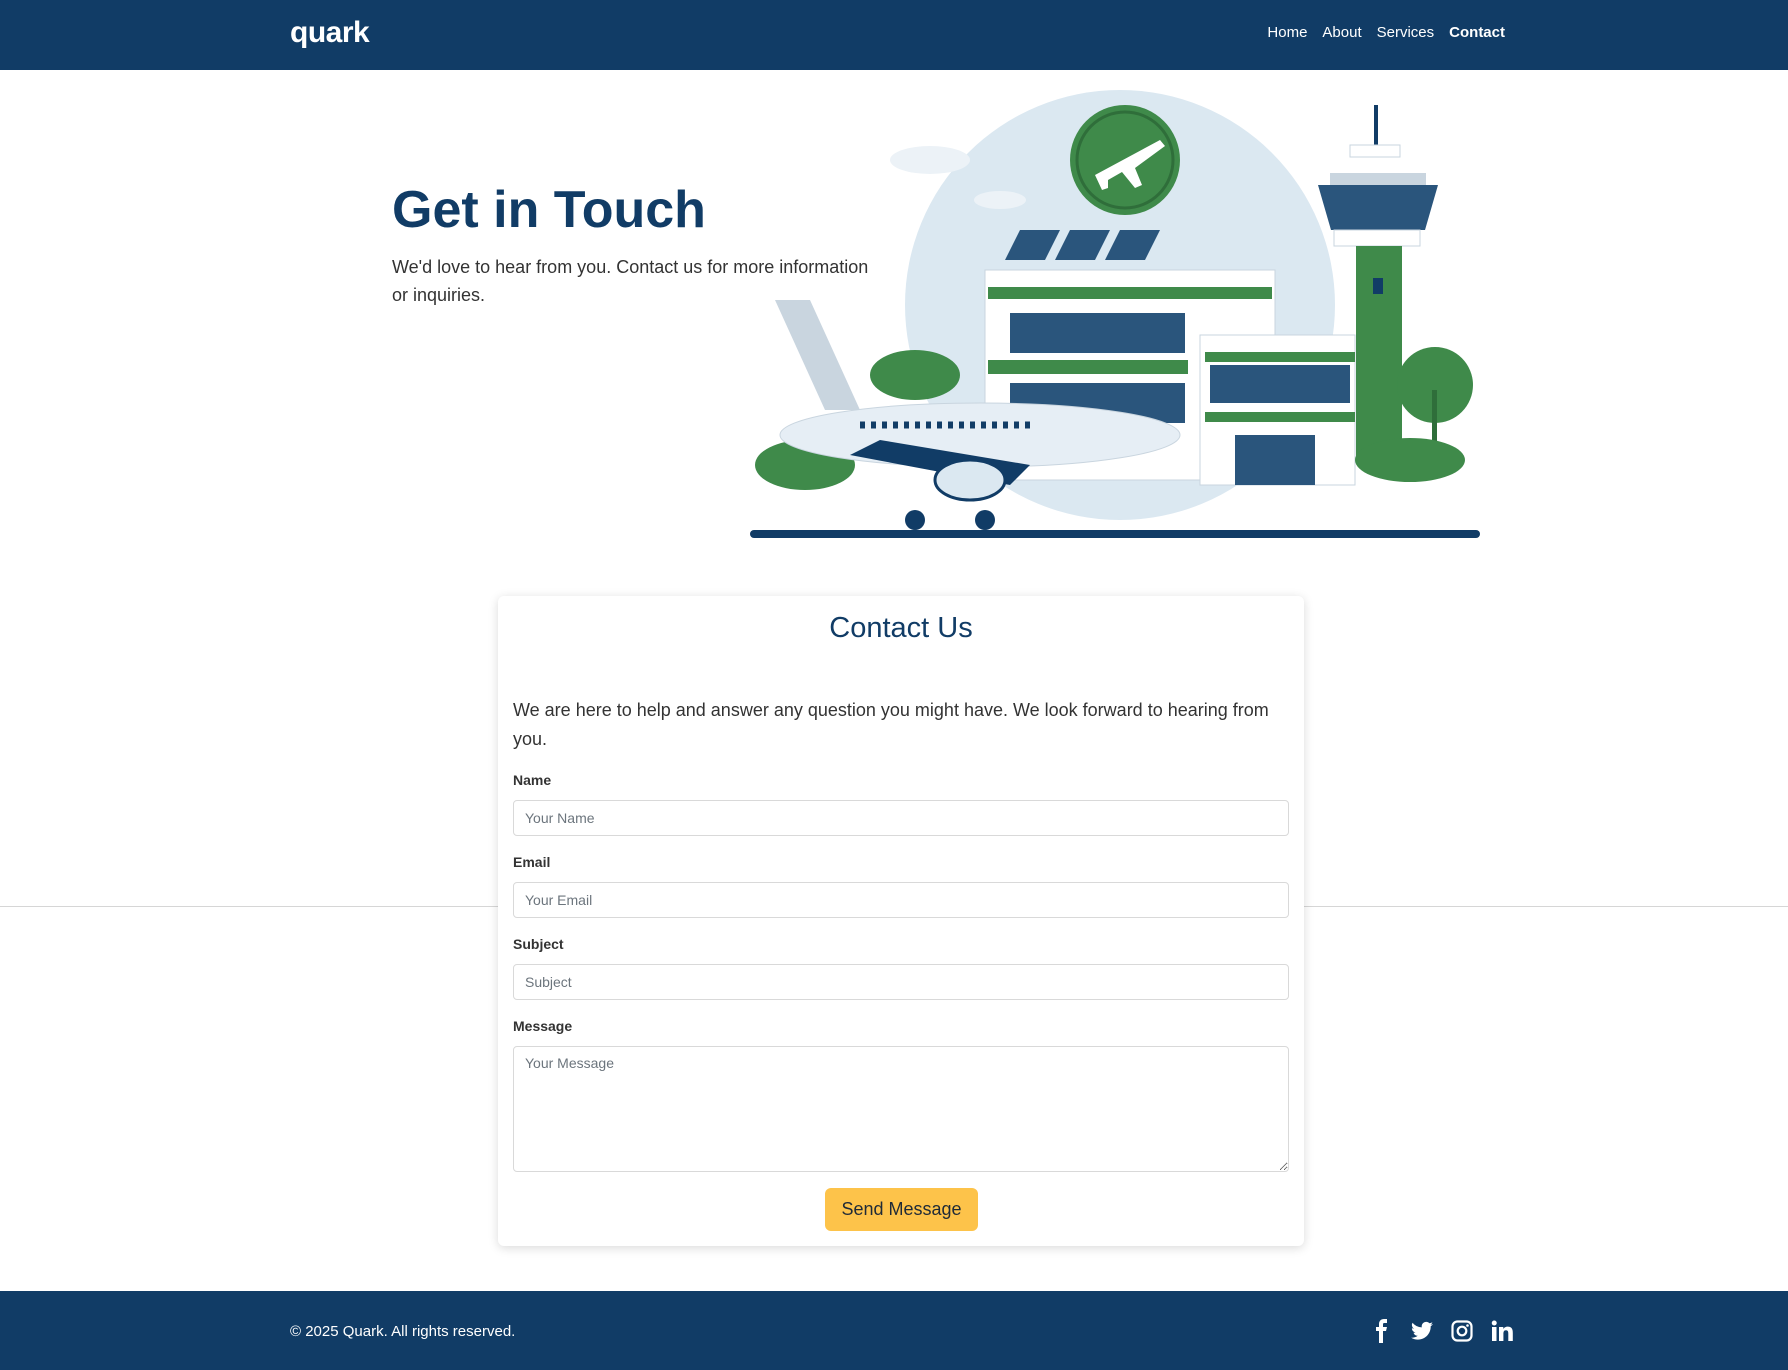 This screenshot has width=1788, height=1370. I want to click on name-label: Name, so click(532, 780).